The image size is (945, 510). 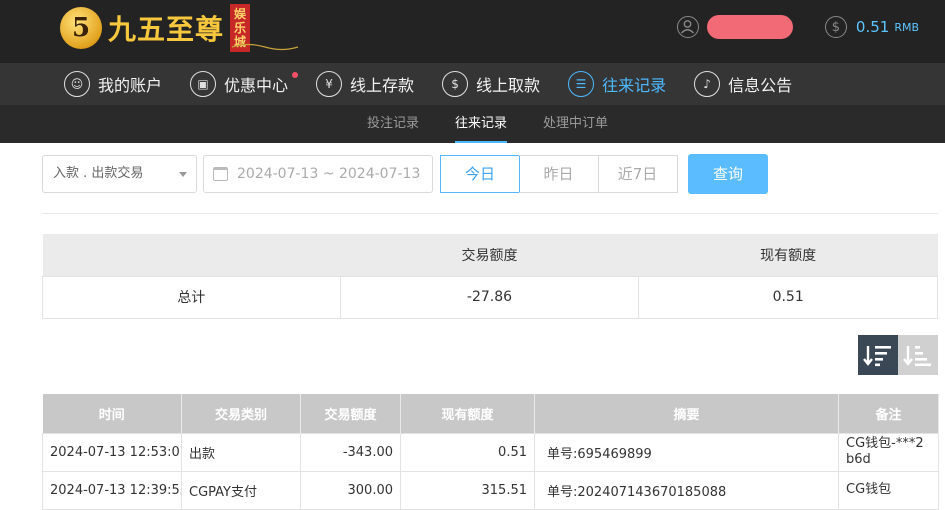 I want to click on summary-total-row: 总计 -27.86 0.51, so click(x=490, y=297).